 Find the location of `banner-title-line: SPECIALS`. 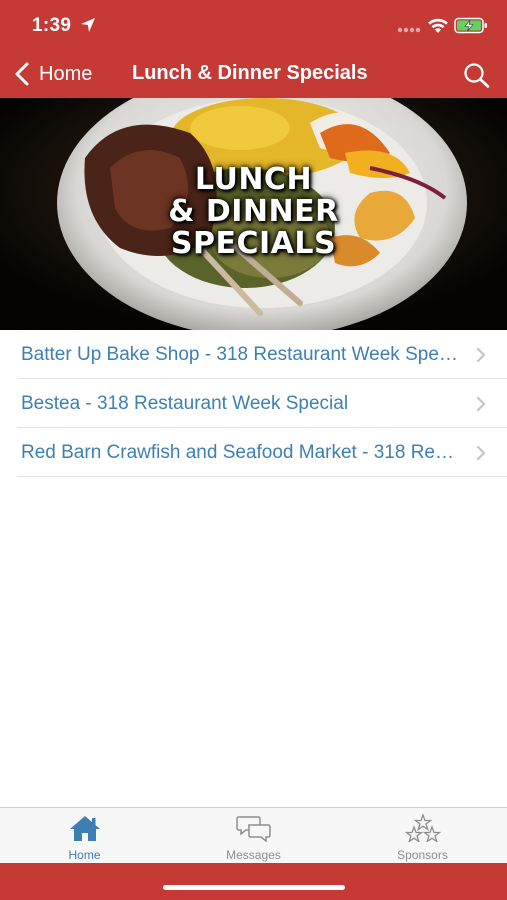

banner-title-line: SPECIALS is located at coordinates (253, 243).